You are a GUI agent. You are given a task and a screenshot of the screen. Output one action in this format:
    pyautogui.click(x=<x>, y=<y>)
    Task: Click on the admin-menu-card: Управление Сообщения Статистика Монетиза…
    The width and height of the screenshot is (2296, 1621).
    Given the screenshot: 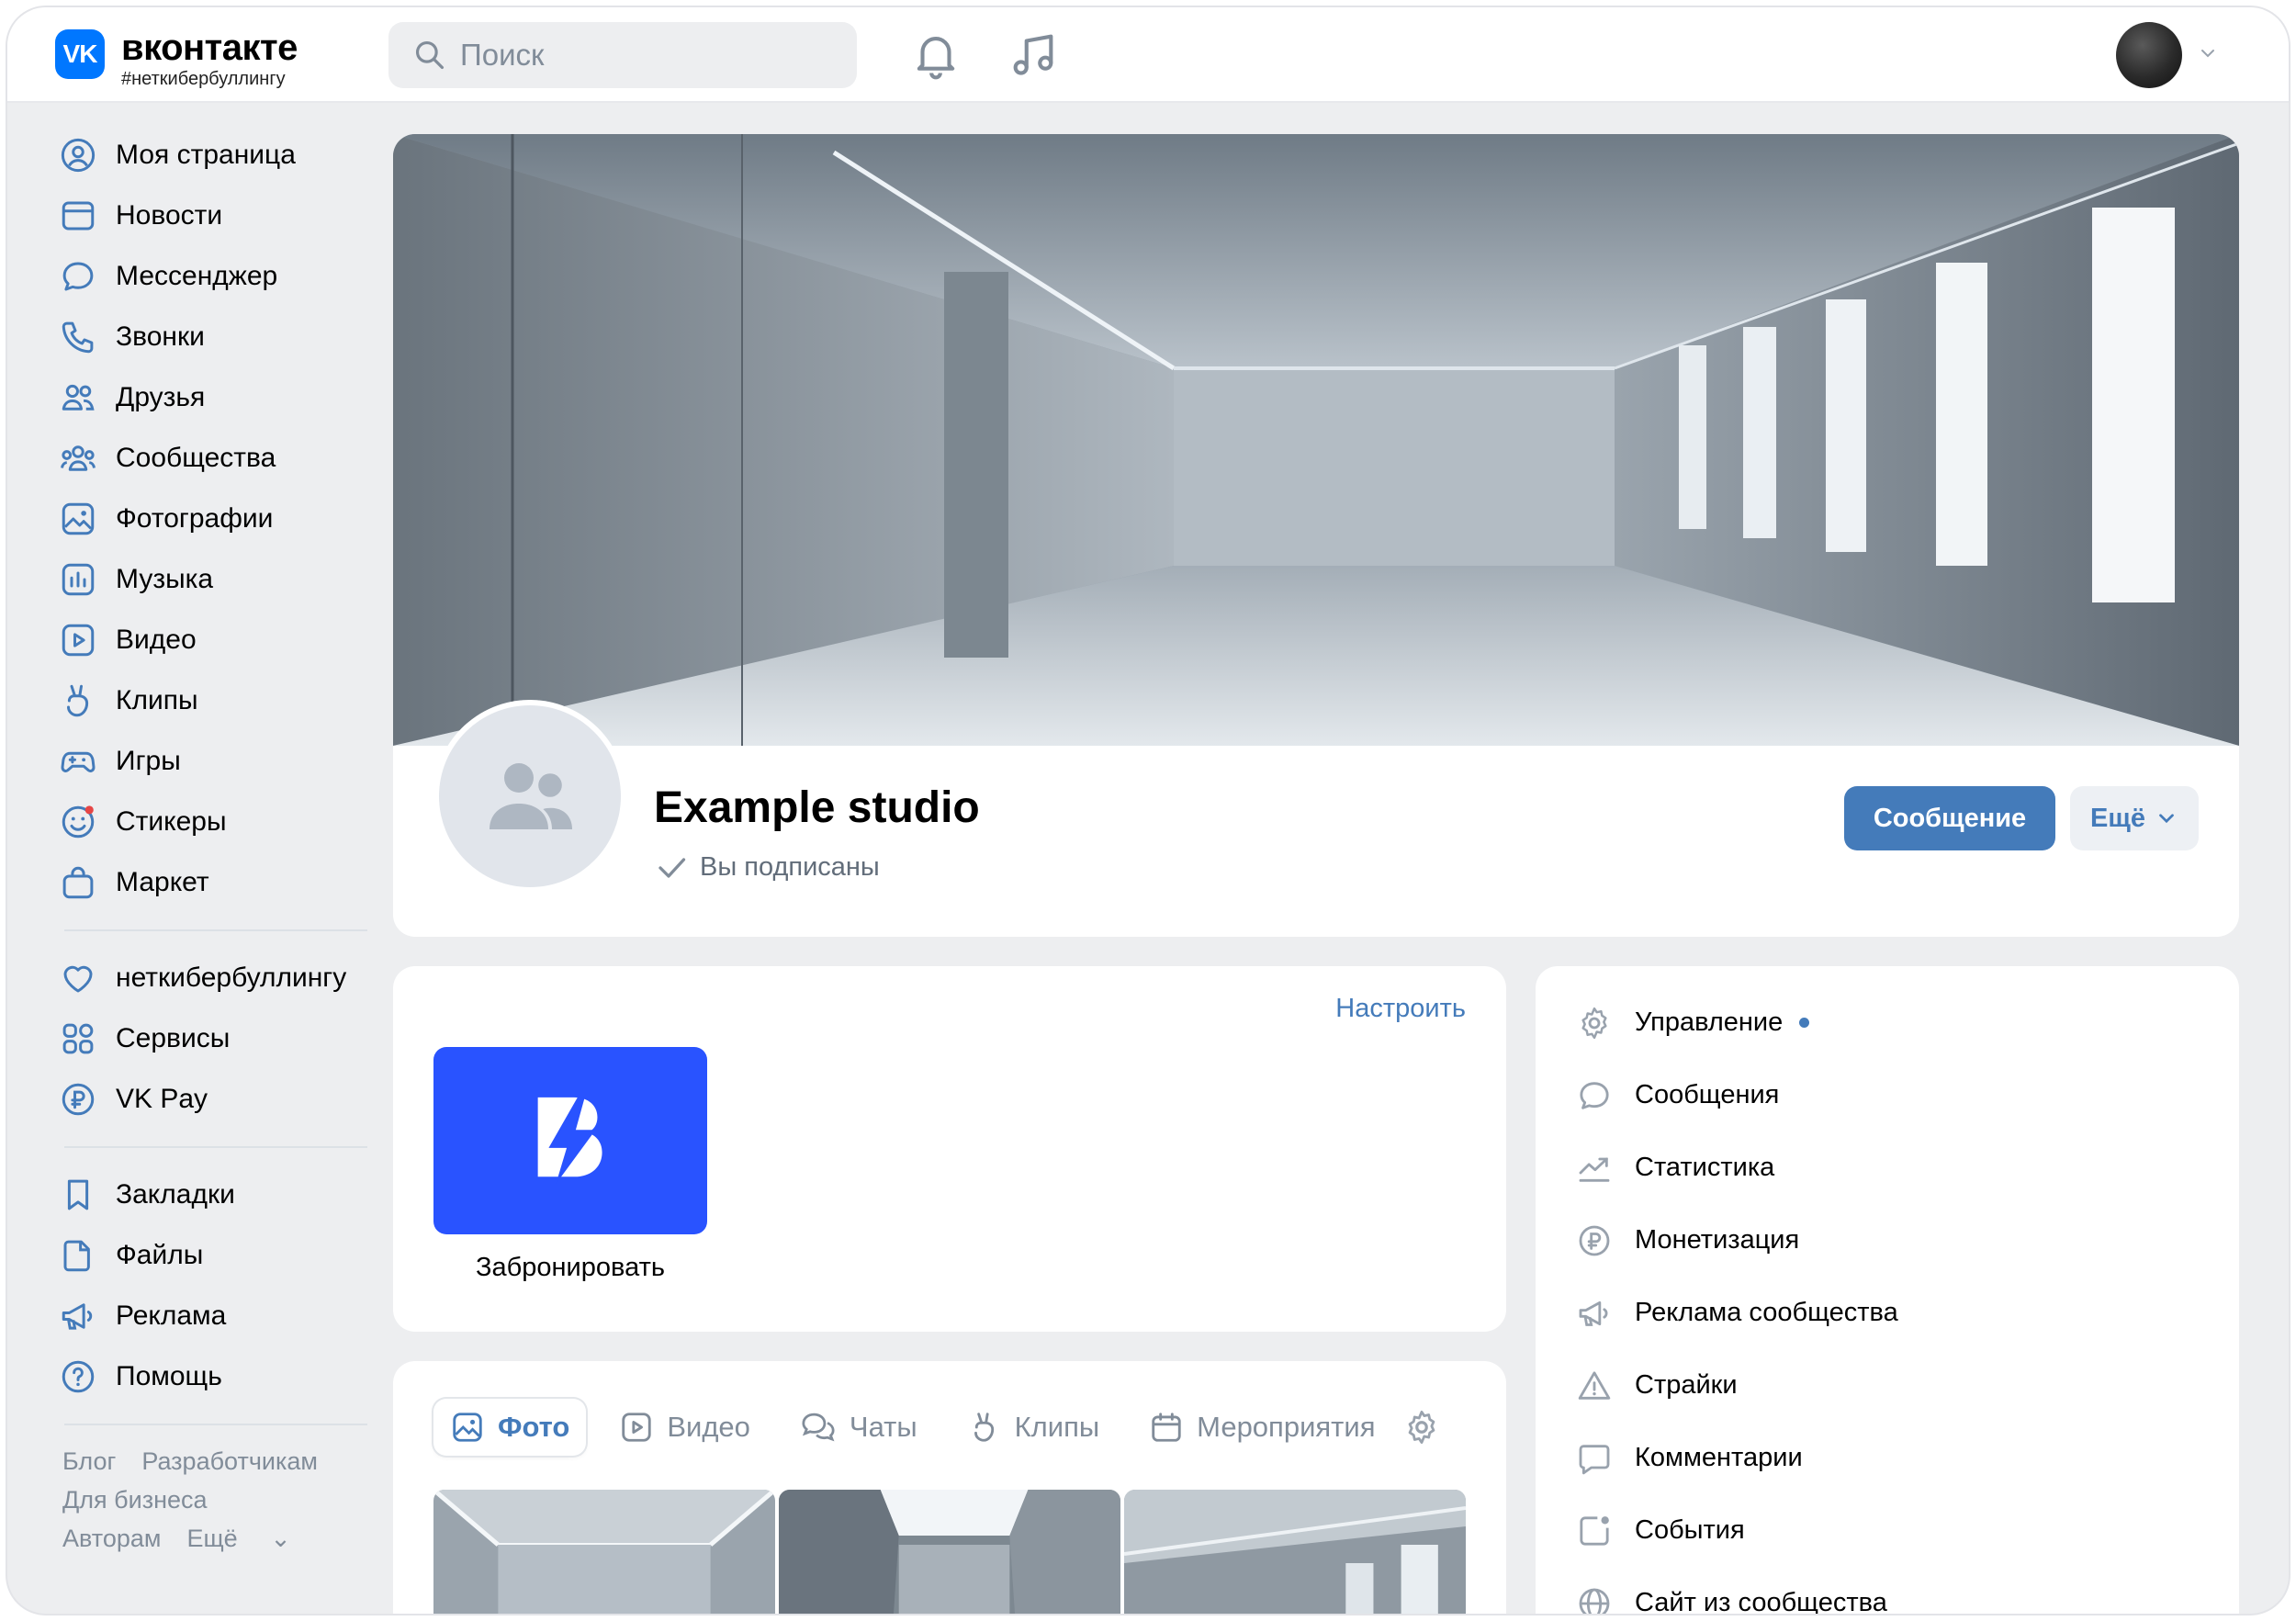 What is the action you would take?
    pyautogui.click(x=1888, y=1290)
    